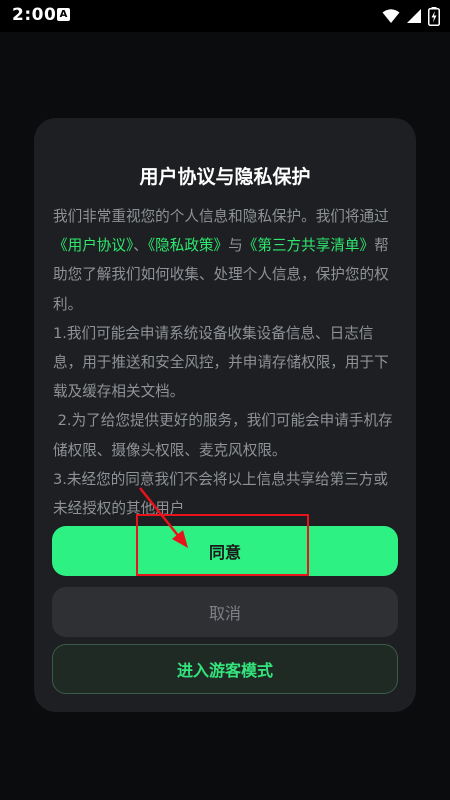  I want to click on status-time: 2:00, so click(34, 15).